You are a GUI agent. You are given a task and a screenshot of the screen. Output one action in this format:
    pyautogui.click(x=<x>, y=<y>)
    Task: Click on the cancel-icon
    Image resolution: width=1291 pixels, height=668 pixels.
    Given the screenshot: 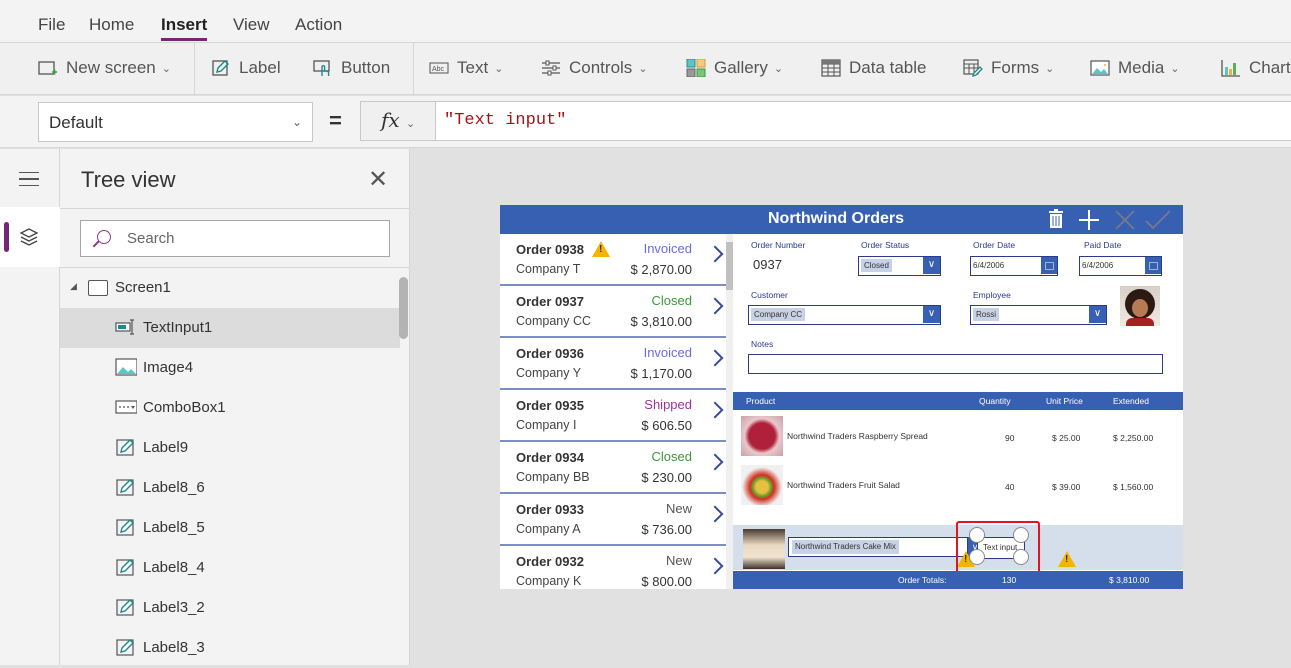 What is the action you would take?
    pyautogui.click(x=1125, y=220)
    